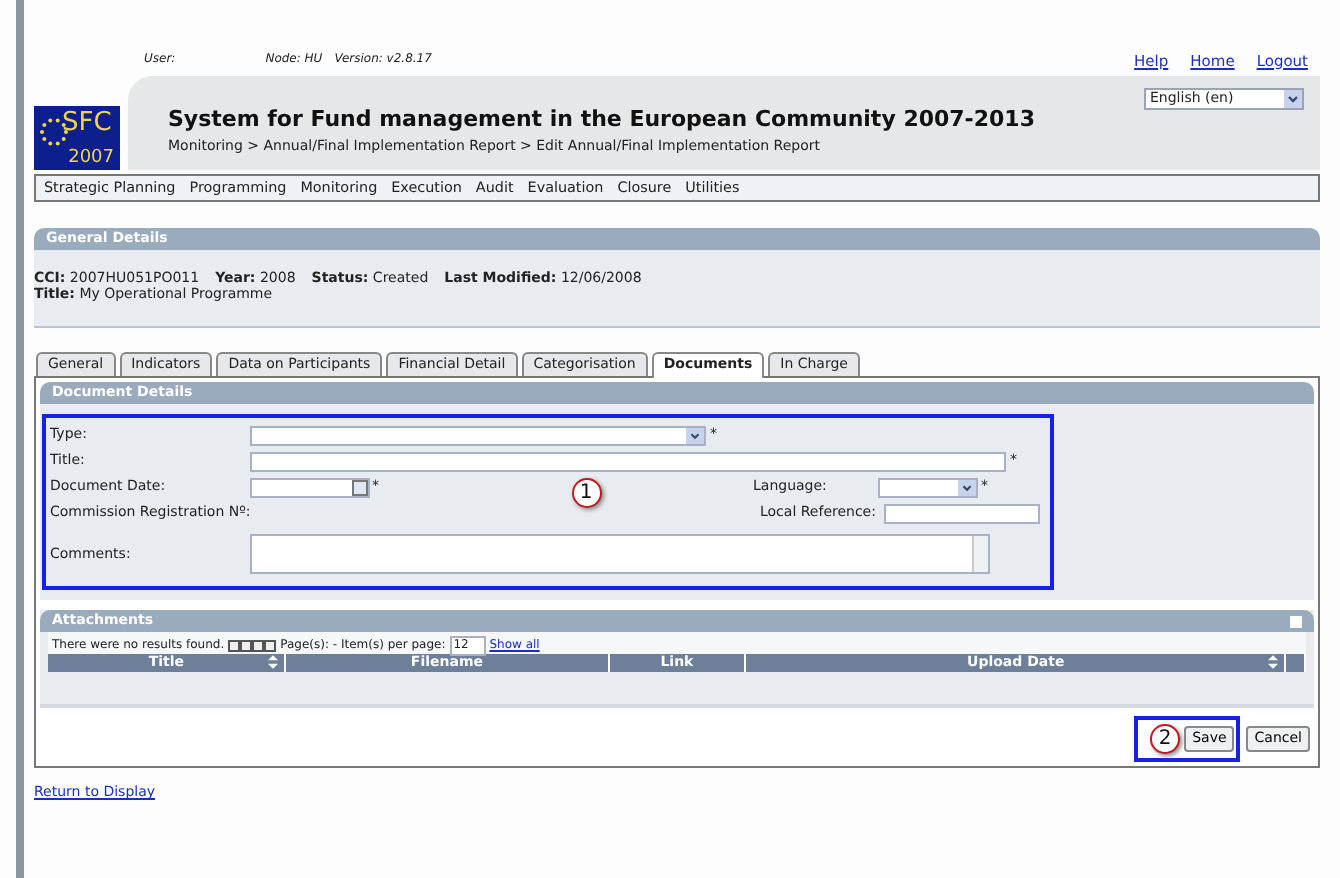  Describe the element at coordinates (77, 138) in the screenshot. I see `logo: SFC 2007` at that location.